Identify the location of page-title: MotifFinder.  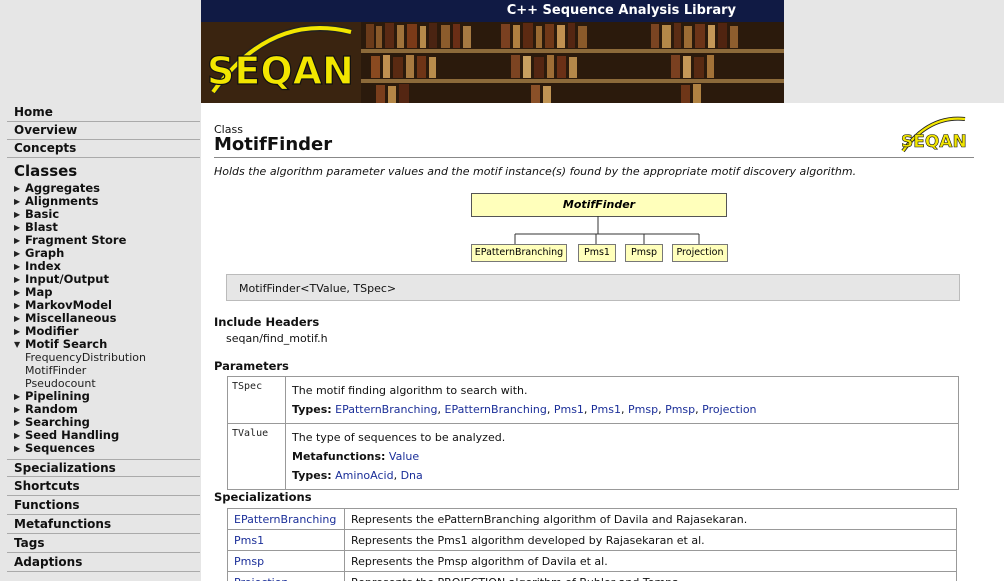
(273, 144).